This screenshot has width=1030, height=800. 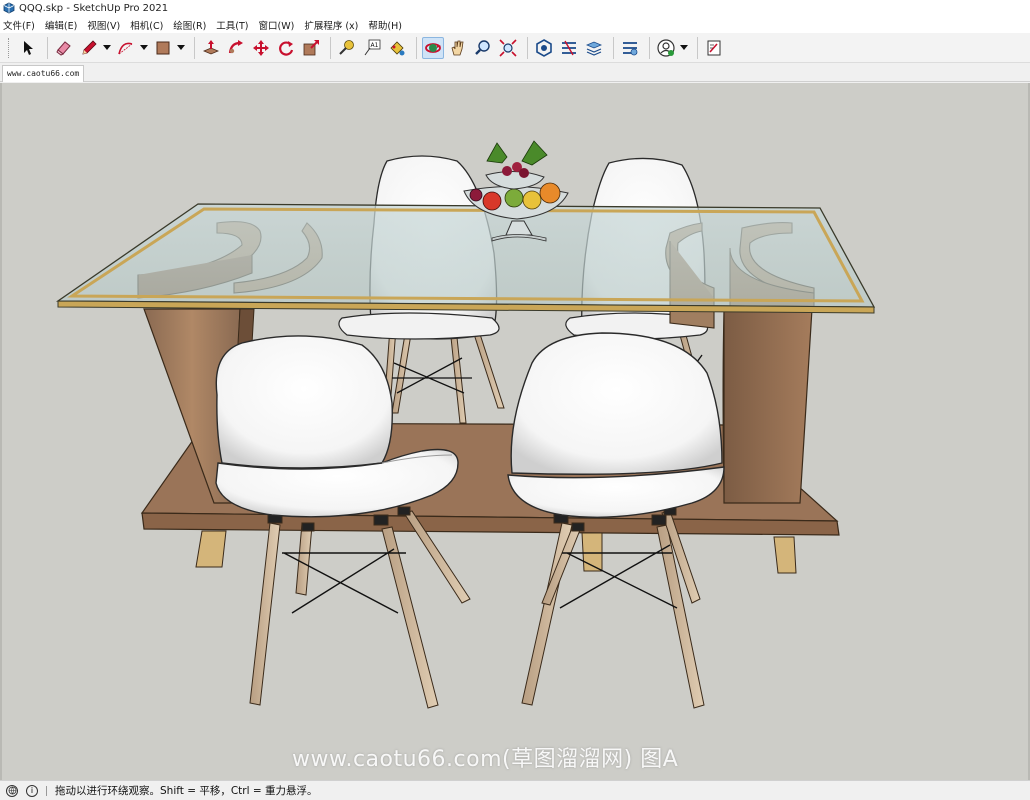 I want to click on status-bar: i 拖动以进行环绕观察。Shift = 平移，Ctrl = 重力悬浮。, so click(x=515, y=790).